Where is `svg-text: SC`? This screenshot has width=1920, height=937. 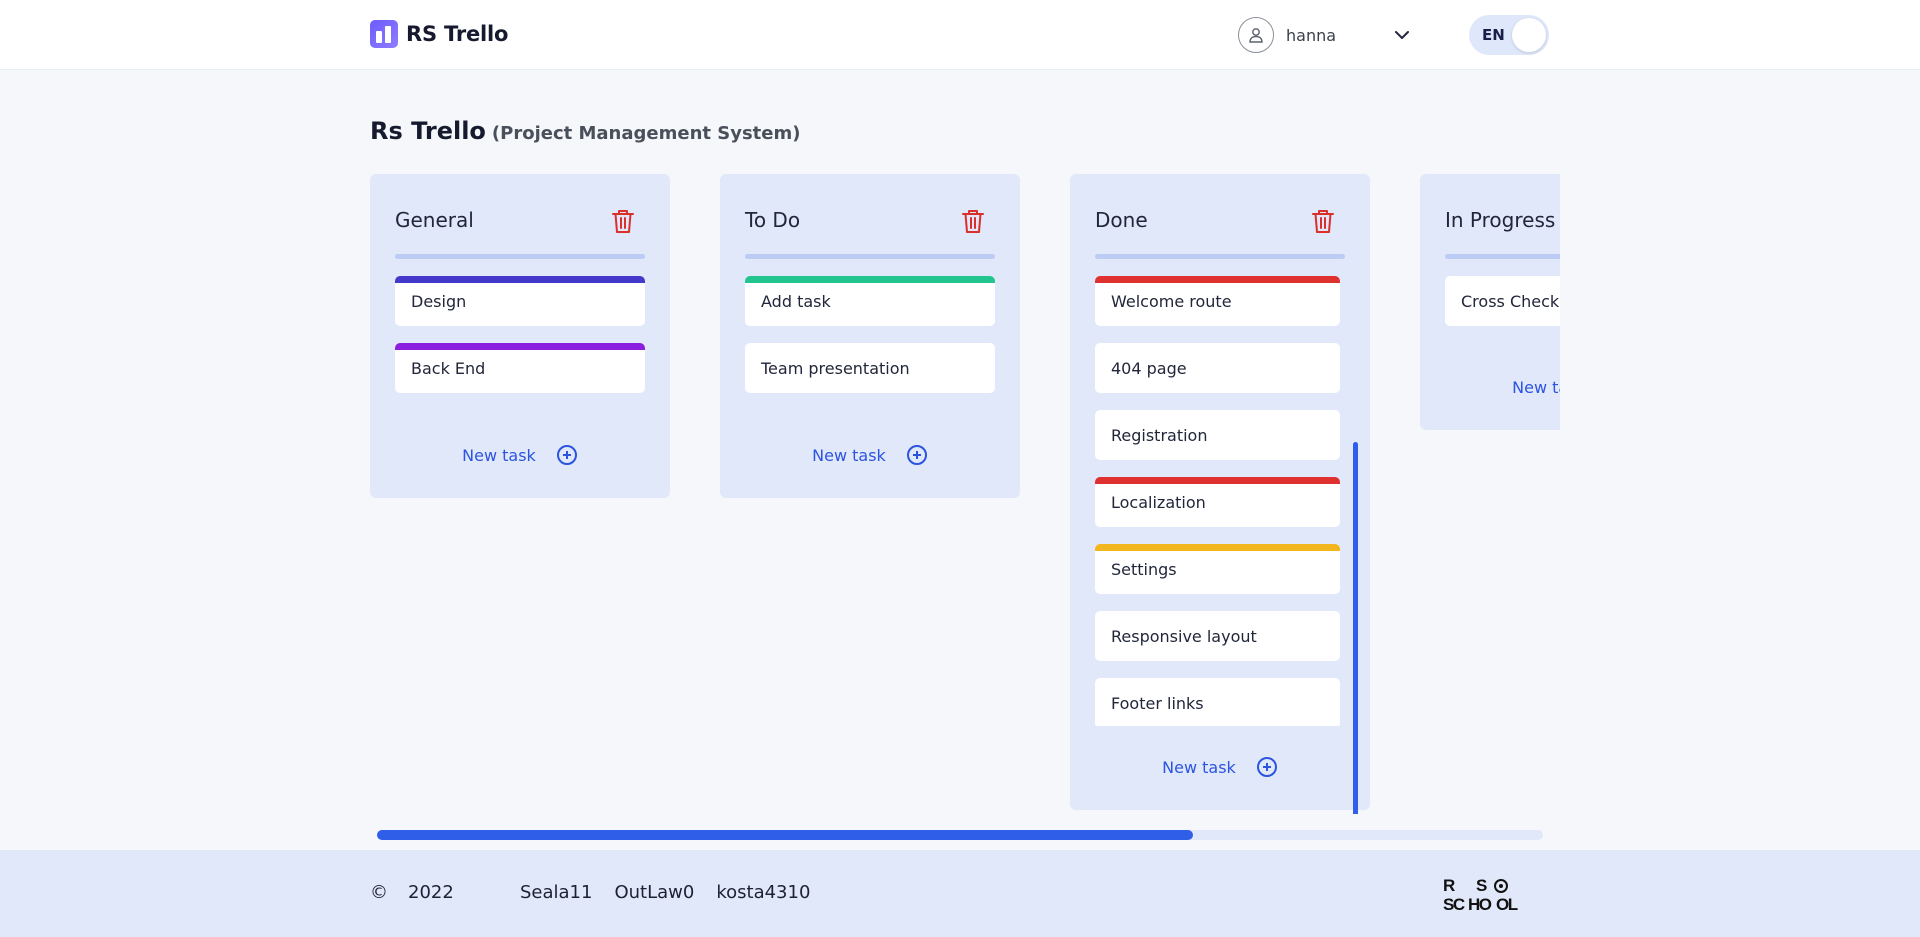
svg-text: SC is located at coordinates (1454, 904).